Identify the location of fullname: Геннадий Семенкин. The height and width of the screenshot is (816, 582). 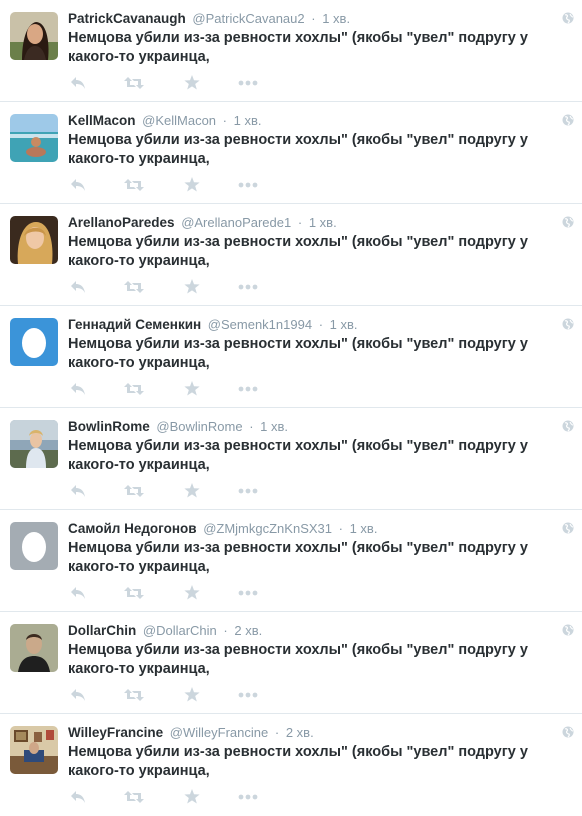
(134, 324).